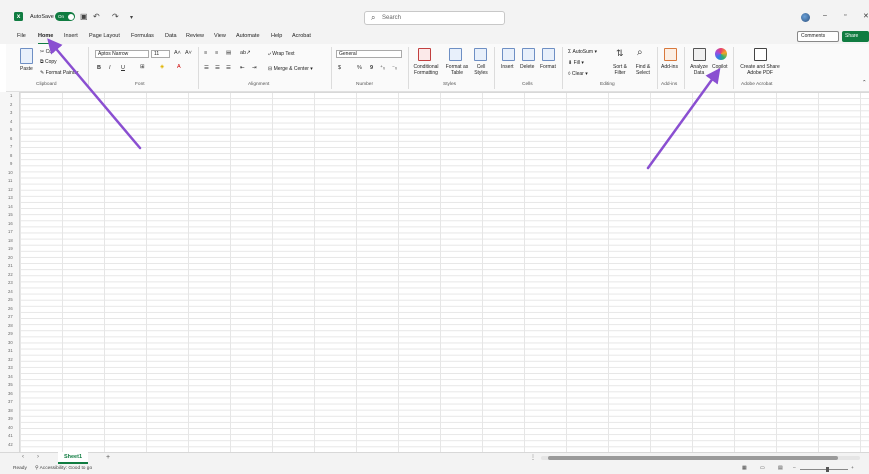  What do you see at coordinates (10, 316) in the screenshot?
I see `row-number: 27` at bounding box center [10, 316].